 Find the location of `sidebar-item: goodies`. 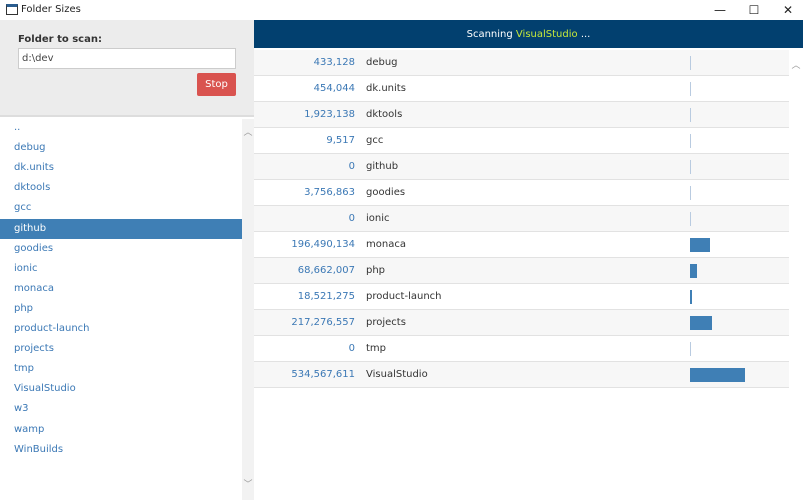

sidebar-item: goodies is located at coordinates (121, 249).